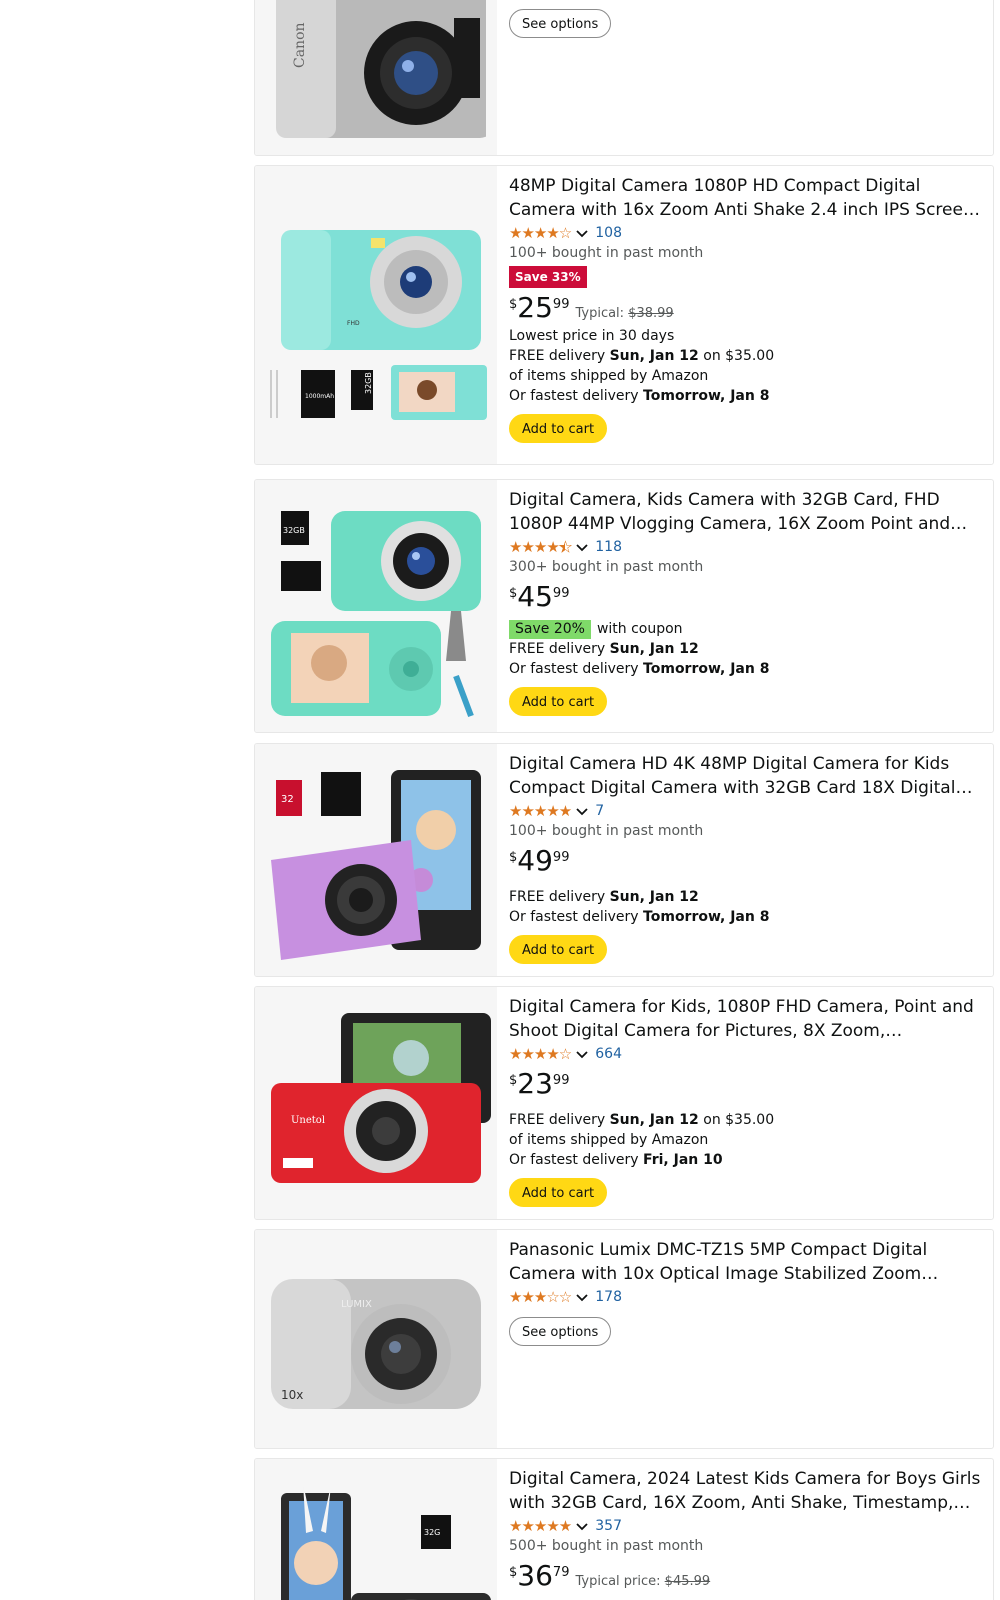 This screenshot has height=1600, width=1000. What do you see at coordinates (376, 315) in the screenshot?
I see `product-image: FHD 1000mAh 32GB` at bounding box center [376, 315].